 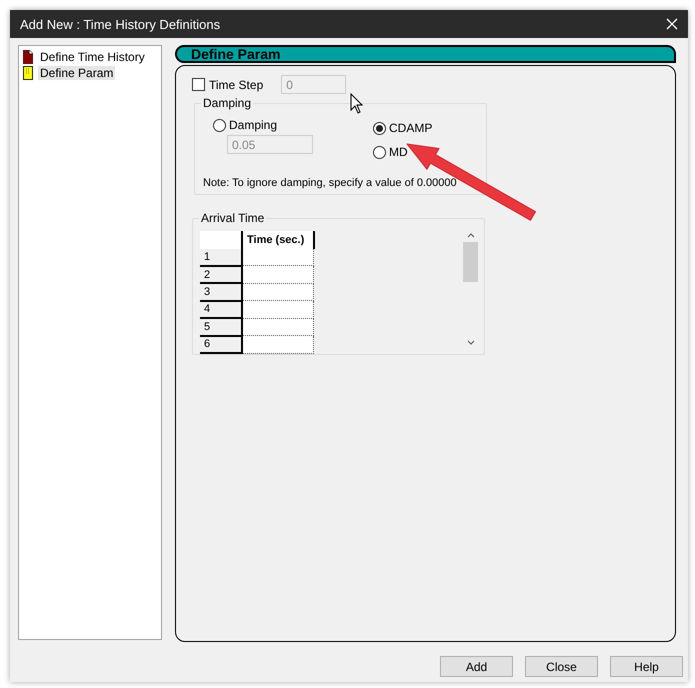 I want to click on group-title: Arrival Time, so click(x=232, y=218).